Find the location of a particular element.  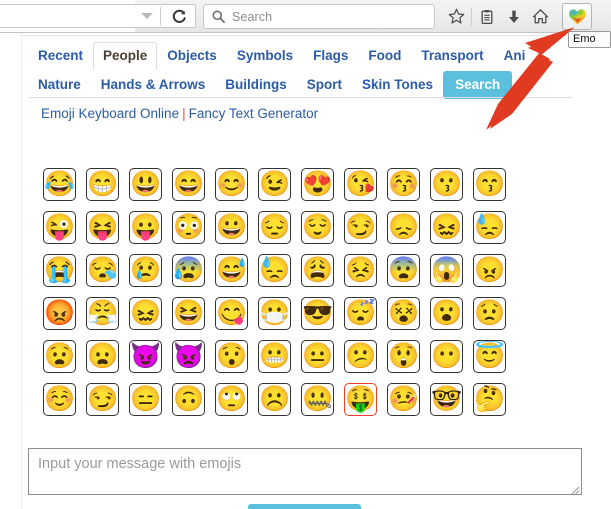

emoji-button-winking-face-with-tongue: 😜 is located at coordinates (59, 227).